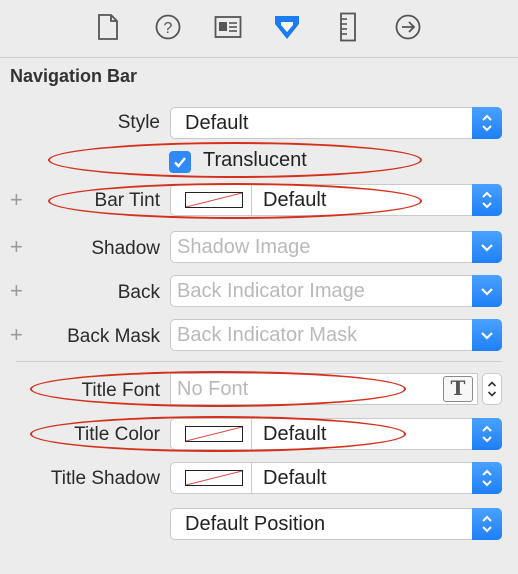 The image size is (518, 574). I want to click on style-label: Style, so click(138, 122).